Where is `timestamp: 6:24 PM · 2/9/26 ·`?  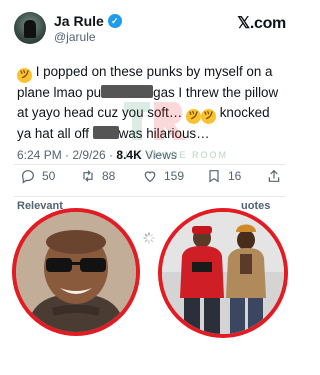 timestamp: 6:24 PM · 2/9/26 · is located at coordinates (66, 155).